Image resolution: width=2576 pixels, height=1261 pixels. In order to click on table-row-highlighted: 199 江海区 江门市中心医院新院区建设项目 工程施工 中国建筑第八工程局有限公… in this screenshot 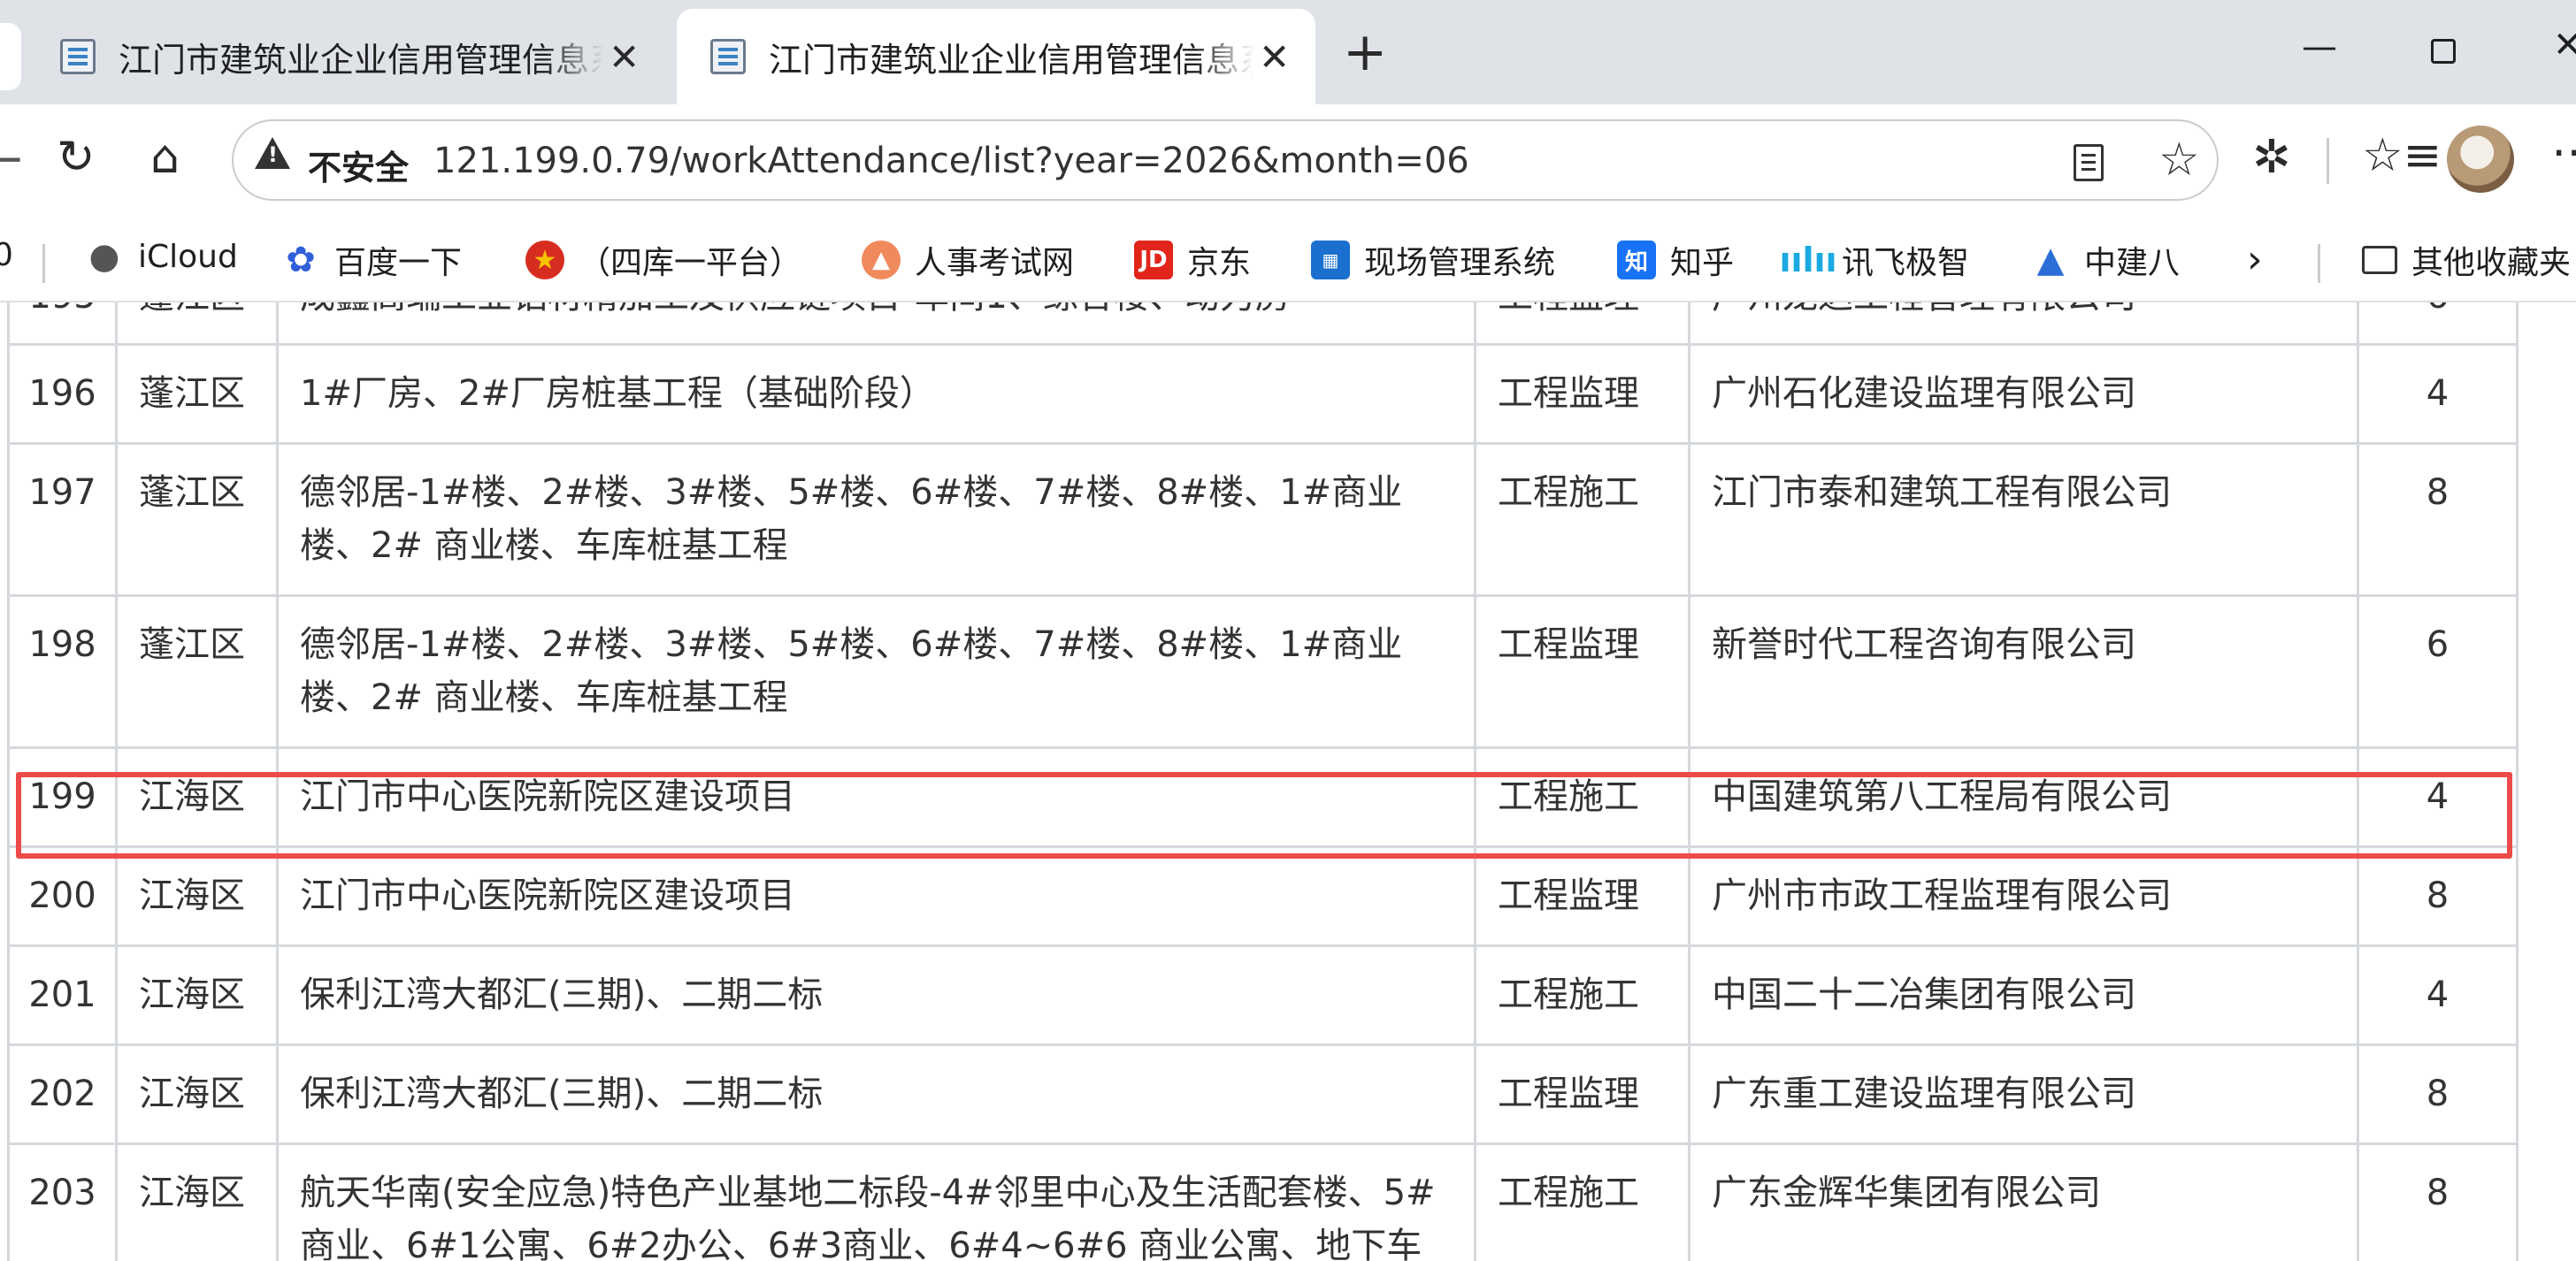, I will do `click(1262, 797)`.